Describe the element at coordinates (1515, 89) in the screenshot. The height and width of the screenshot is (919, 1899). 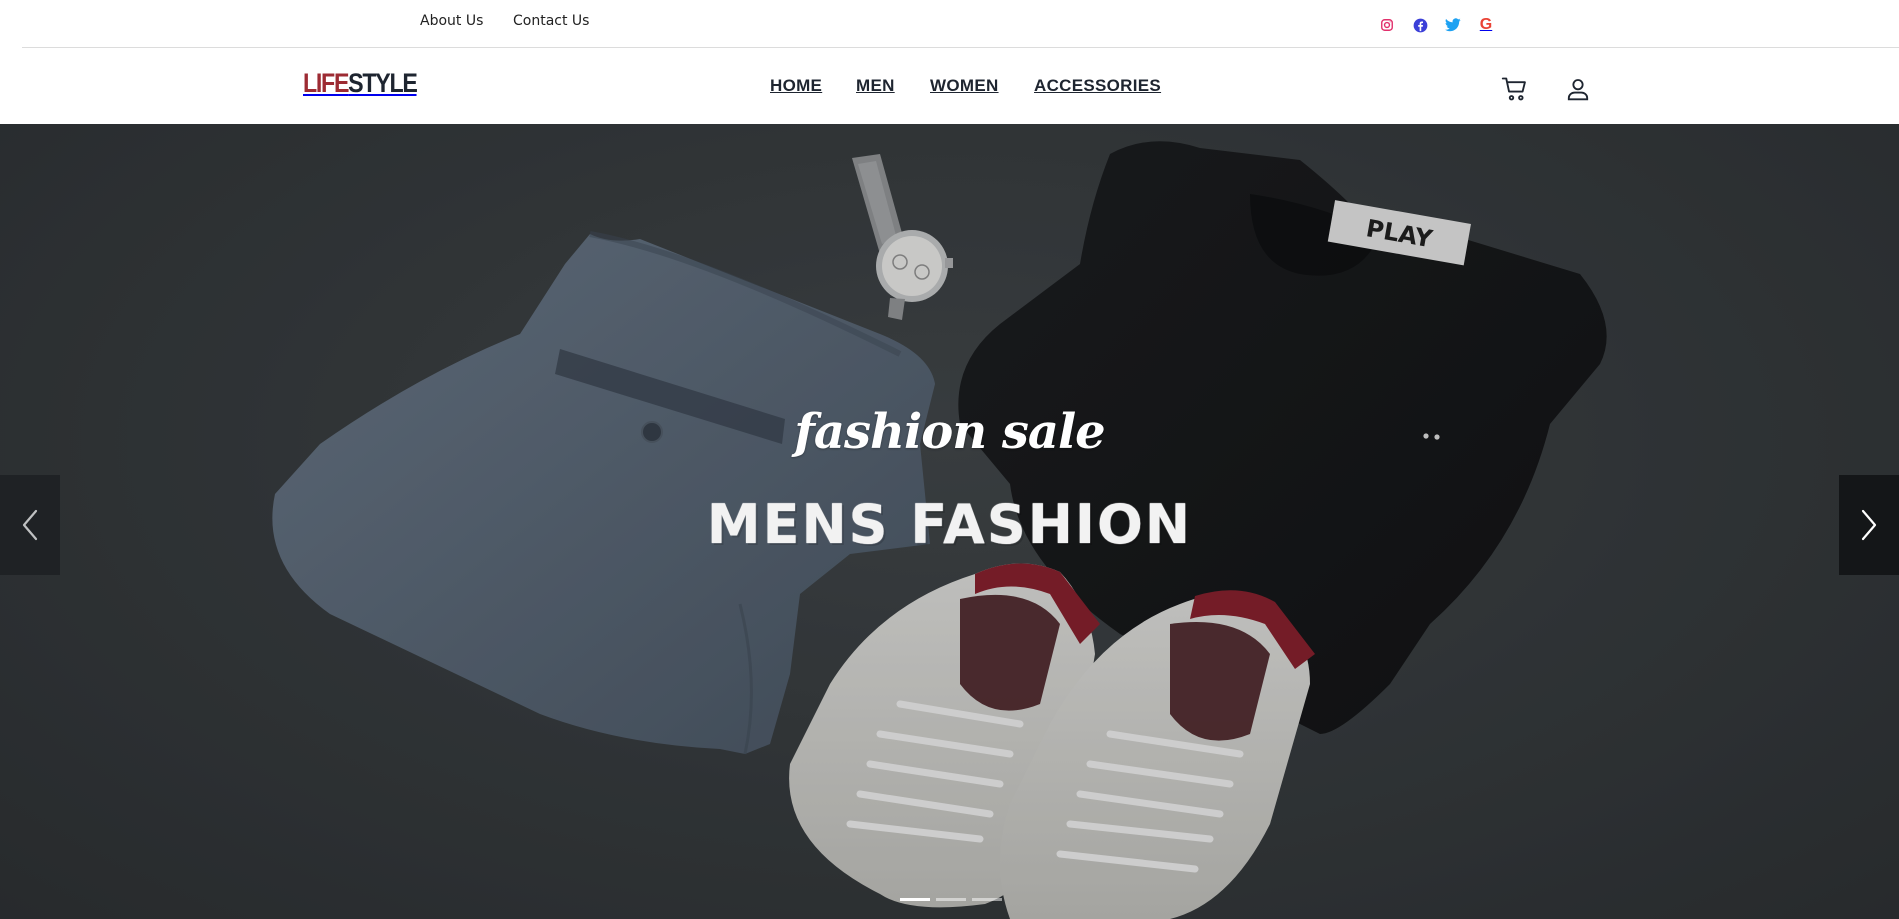
I see `cart-icon` at that location.